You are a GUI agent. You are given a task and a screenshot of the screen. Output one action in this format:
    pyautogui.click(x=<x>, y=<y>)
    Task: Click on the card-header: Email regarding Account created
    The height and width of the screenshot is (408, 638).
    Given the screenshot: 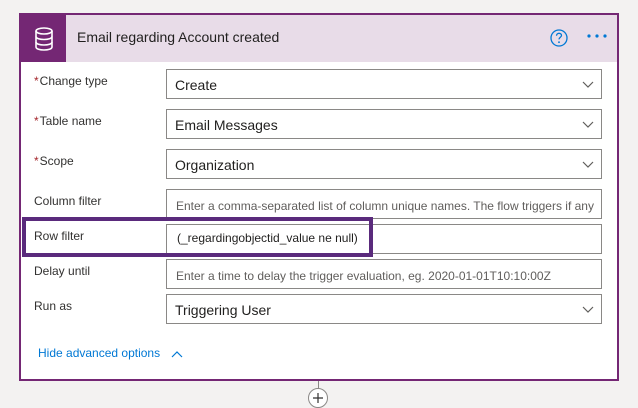 What is the action you would take?
    pyautogui.click(x=319, y=38)
    